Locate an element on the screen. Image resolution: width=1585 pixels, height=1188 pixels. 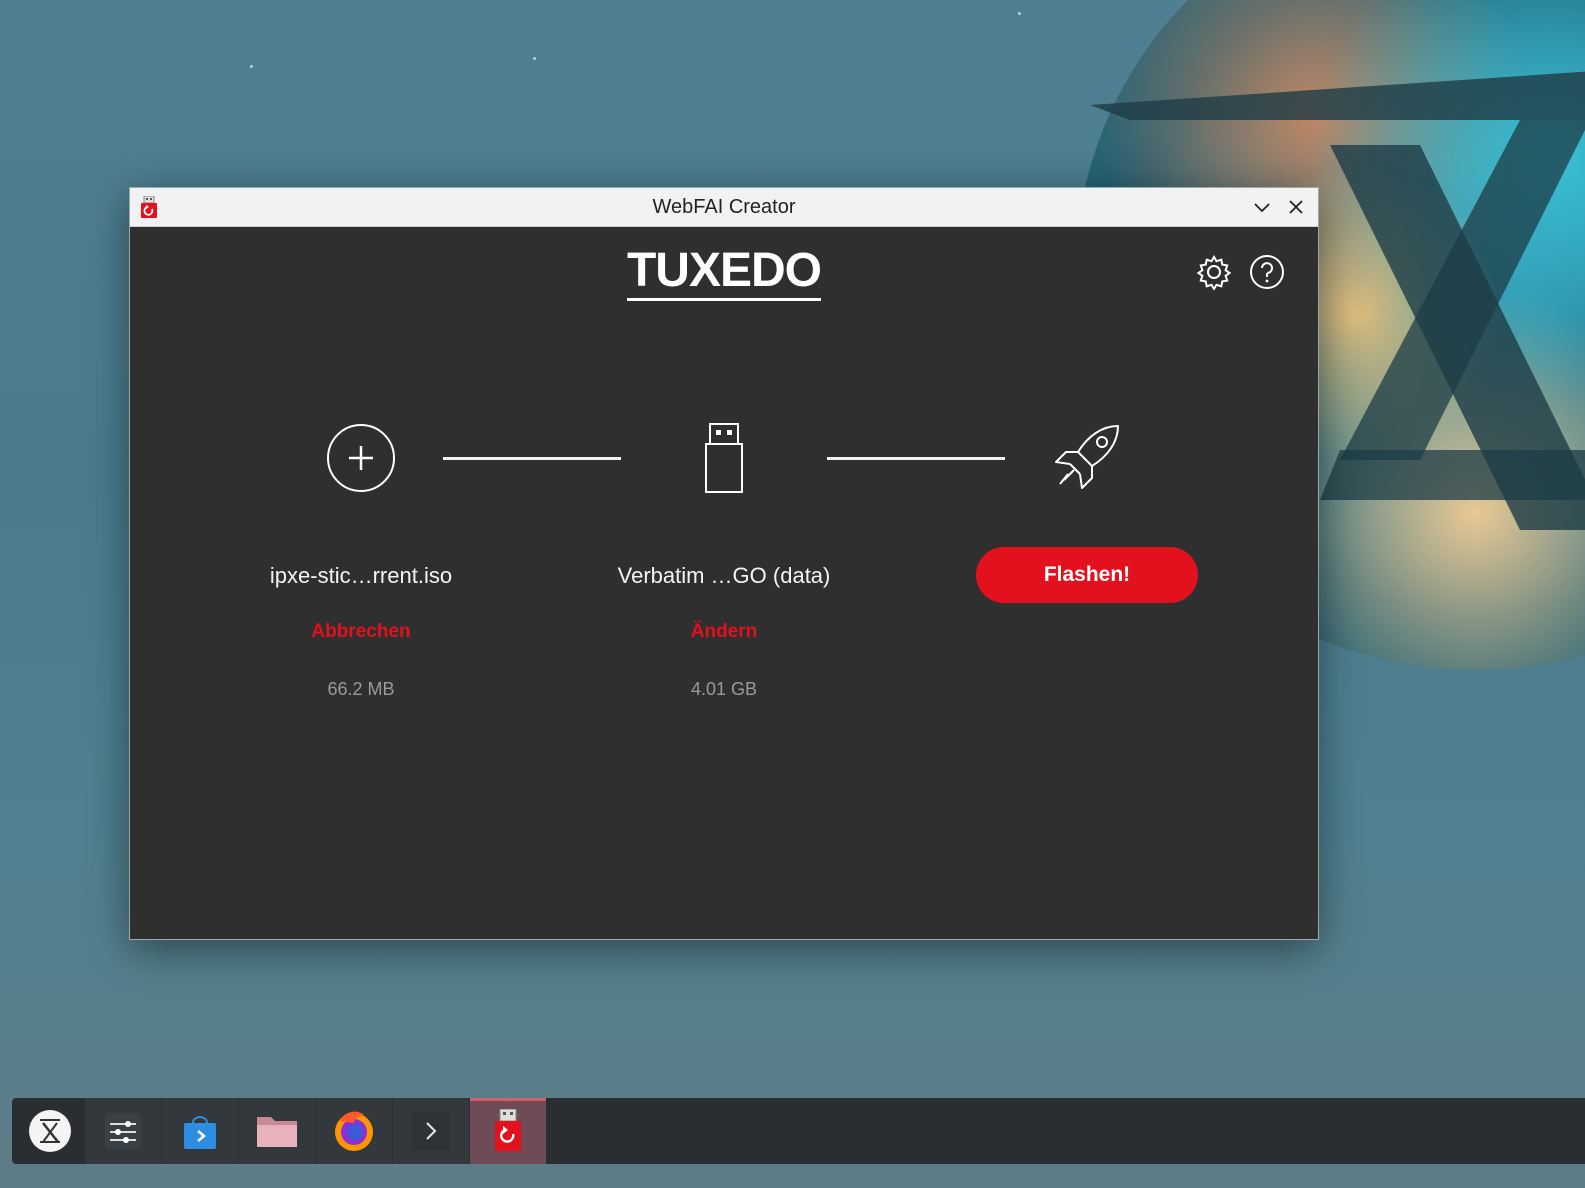
window-title: WebFAI Creator is located at coordinates (724, 207).